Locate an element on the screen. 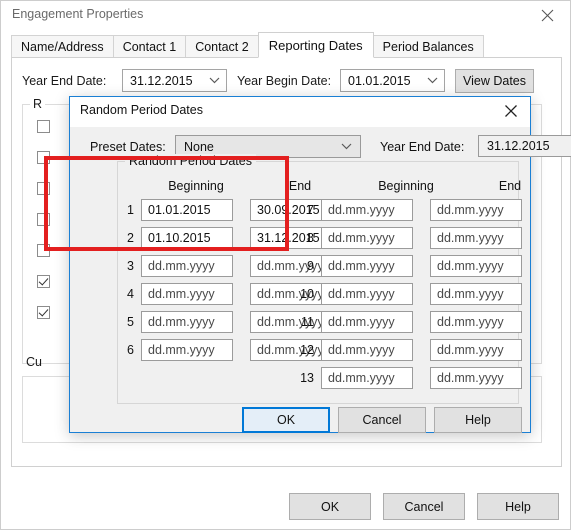 Image resolution: width=571 pixels, height=530 pixels. row-number-8: 8 is located at coordinates (310, 238).